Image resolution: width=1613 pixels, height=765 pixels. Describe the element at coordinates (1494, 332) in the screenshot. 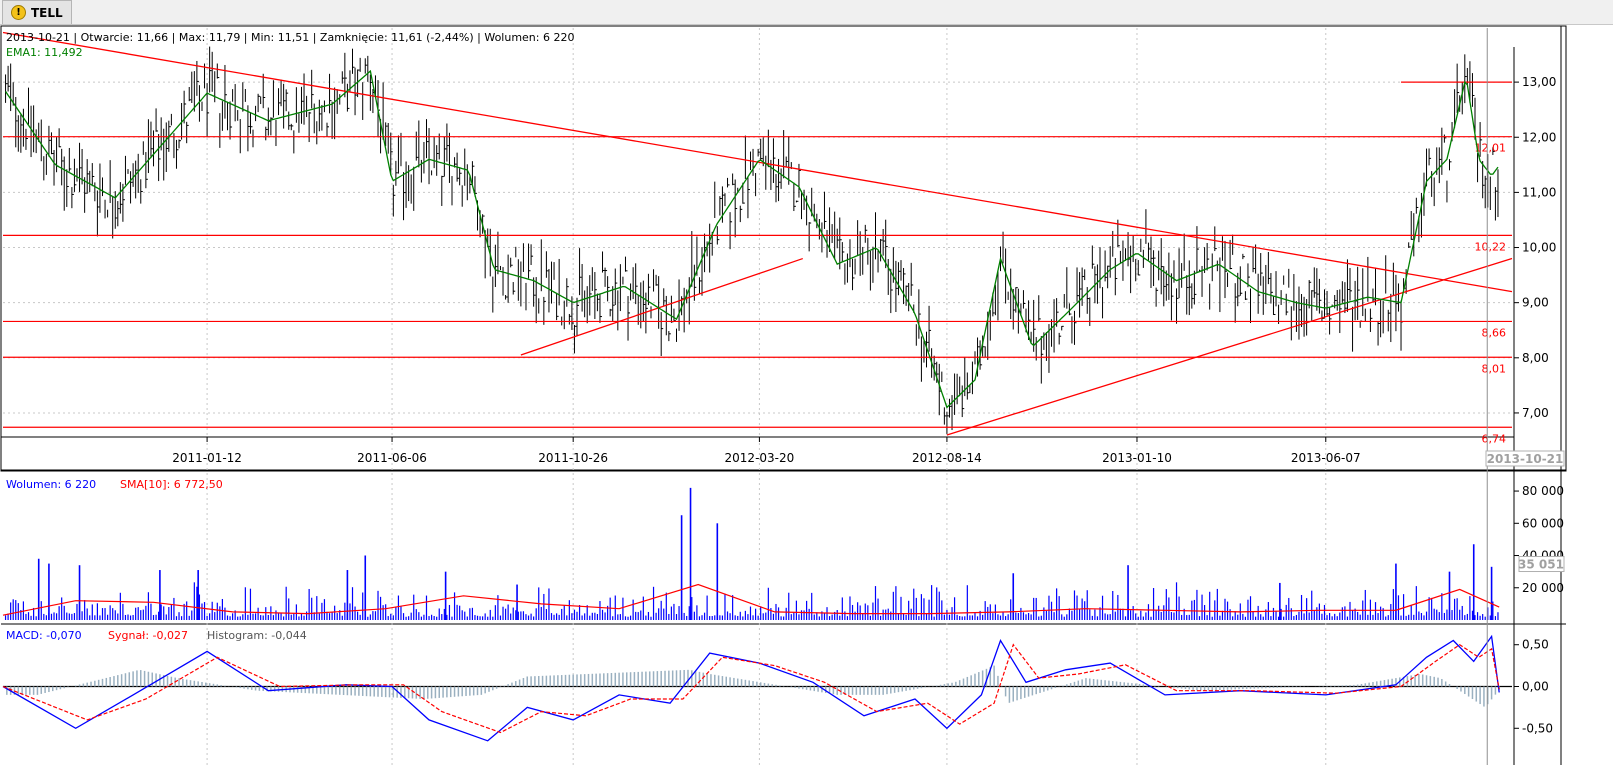

I see `level-label: 8,66` at that location.